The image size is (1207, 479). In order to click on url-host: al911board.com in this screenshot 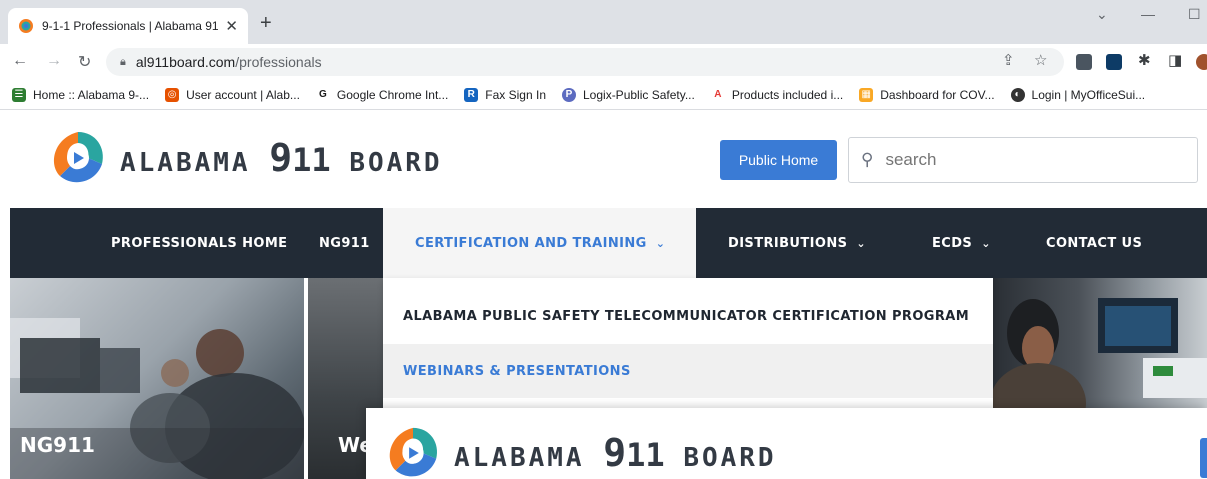, I will do `click(185, 62)`.